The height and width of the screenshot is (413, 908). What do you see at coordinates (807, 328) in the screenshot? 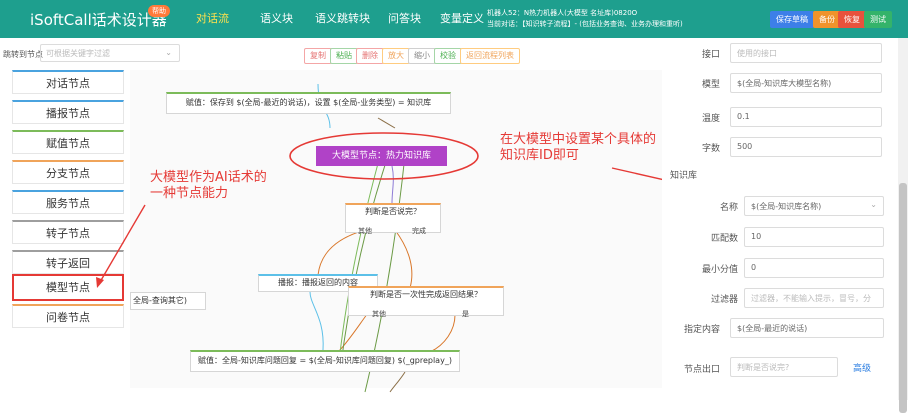
I see `specified-content-input: $(全局-最近的说话)` at bounding box center [807, 328].